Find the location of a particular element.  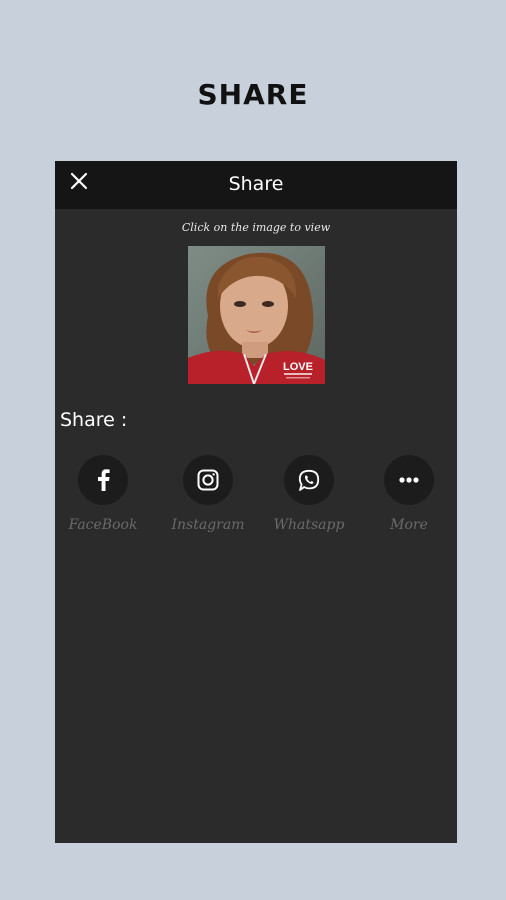

whatsapp-icon is located at coordinates (309, 480).